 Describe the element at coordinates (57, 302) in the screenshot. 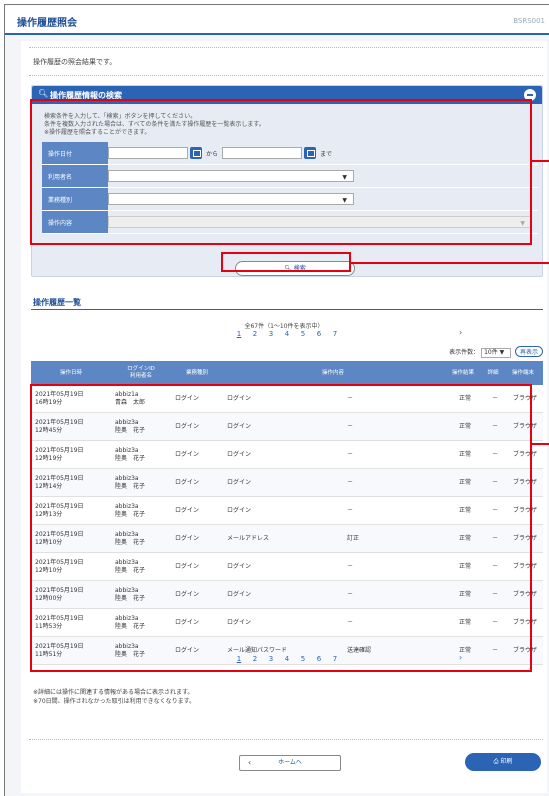

I see `list-title: 操作履歴一覧` at that location.